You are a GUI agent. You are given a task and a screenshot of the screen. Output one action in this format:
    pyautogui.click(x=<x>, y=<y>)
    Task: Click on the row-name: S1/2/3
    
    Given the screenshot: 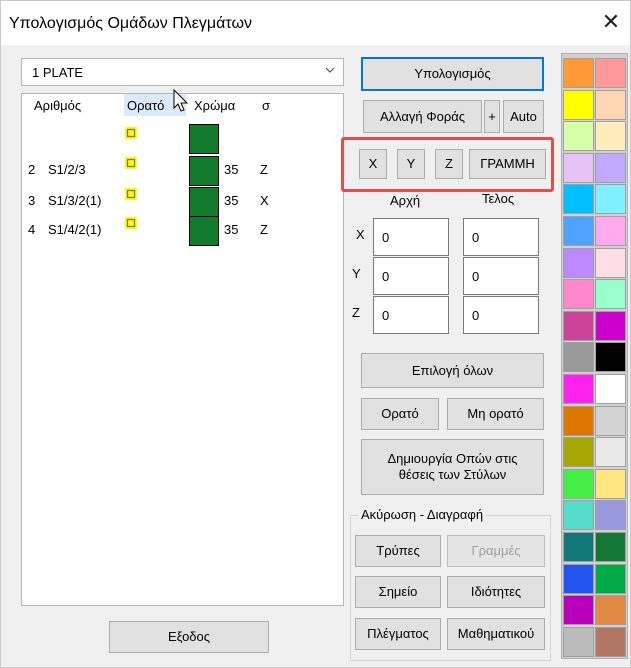 What is the action you would take?
    pyautogui.click(x=67, y=169)
    